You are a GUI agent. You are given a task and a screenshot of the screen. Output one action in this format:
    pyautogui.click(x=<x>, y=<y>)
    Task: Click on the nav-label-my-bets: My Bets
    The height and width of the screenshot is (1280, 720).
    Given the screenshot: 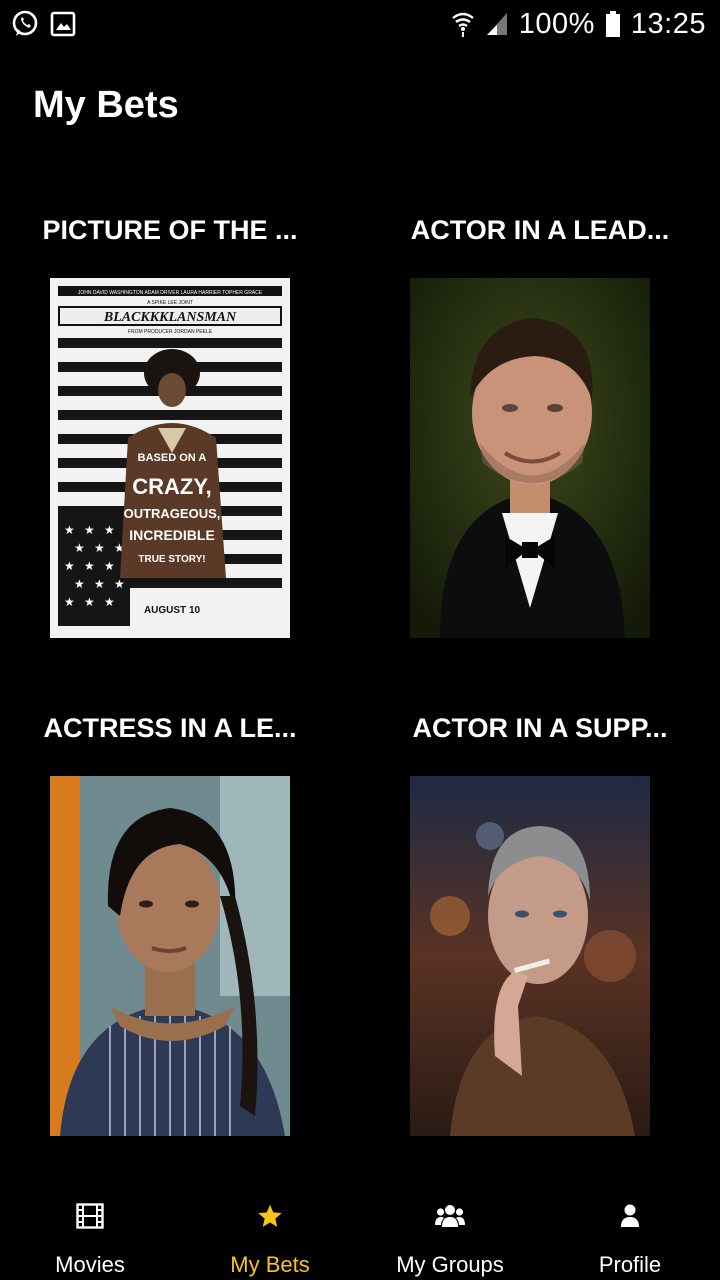 What is the action you would take?
    pyautogui.click(x=270, y=1264)
    